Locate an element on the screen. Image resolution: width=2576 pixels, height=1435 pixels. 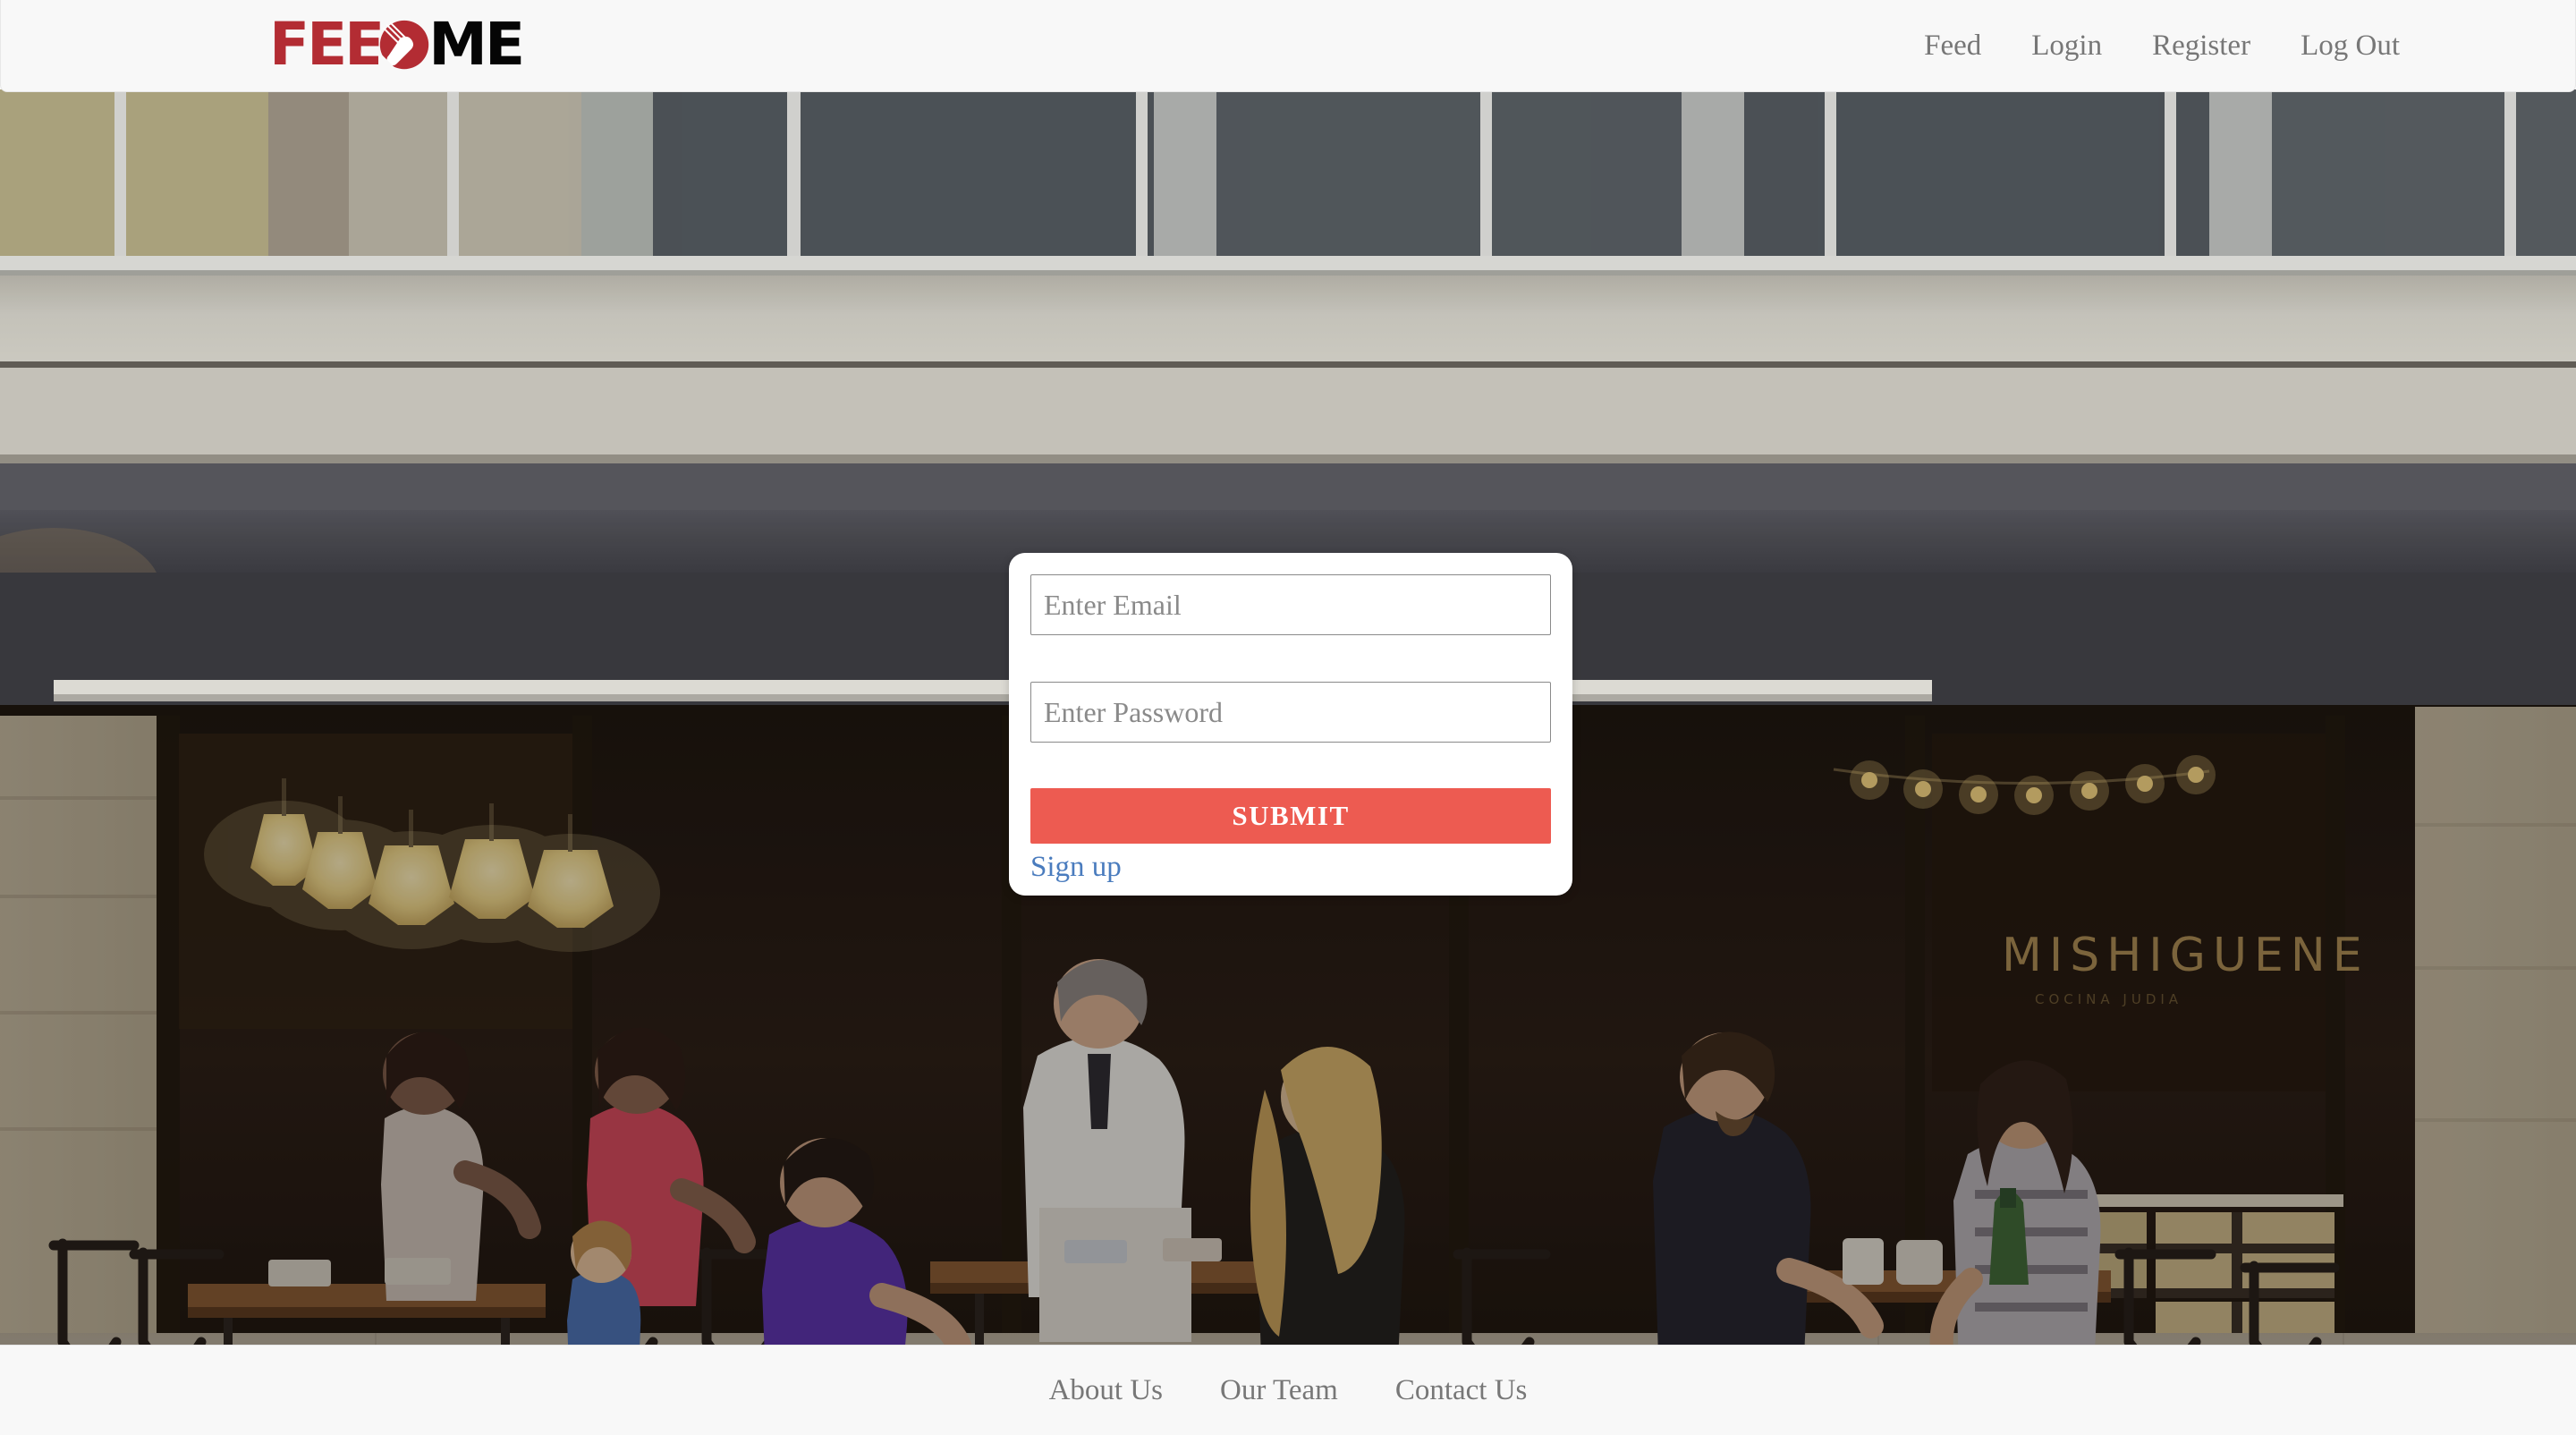
login-form-card: SUBMIT Sign up is located at coordinates (1290, 724).